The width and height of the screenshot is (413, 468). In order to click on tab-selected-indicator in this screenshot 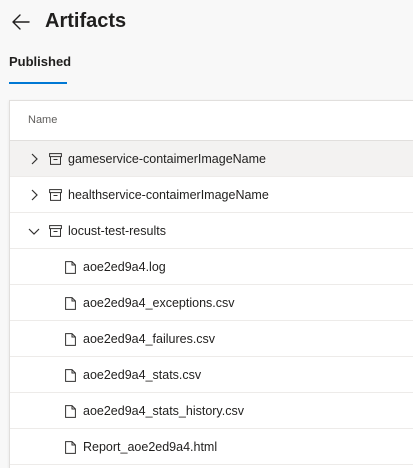, I will do `click(38, 83)`.